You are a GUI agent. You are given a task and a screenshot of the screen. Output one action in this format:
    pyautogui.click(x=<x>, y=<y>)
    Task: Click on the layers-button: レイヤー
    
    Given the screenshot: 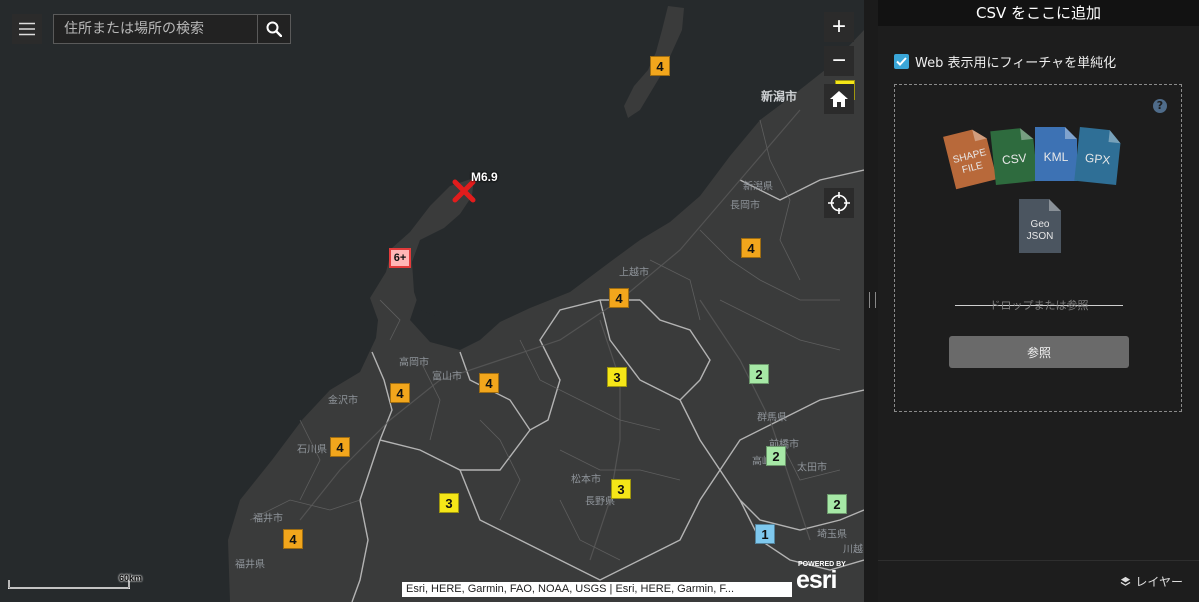 What is the action you would take?
    pyautogui.click(x=1151, y=581)
    